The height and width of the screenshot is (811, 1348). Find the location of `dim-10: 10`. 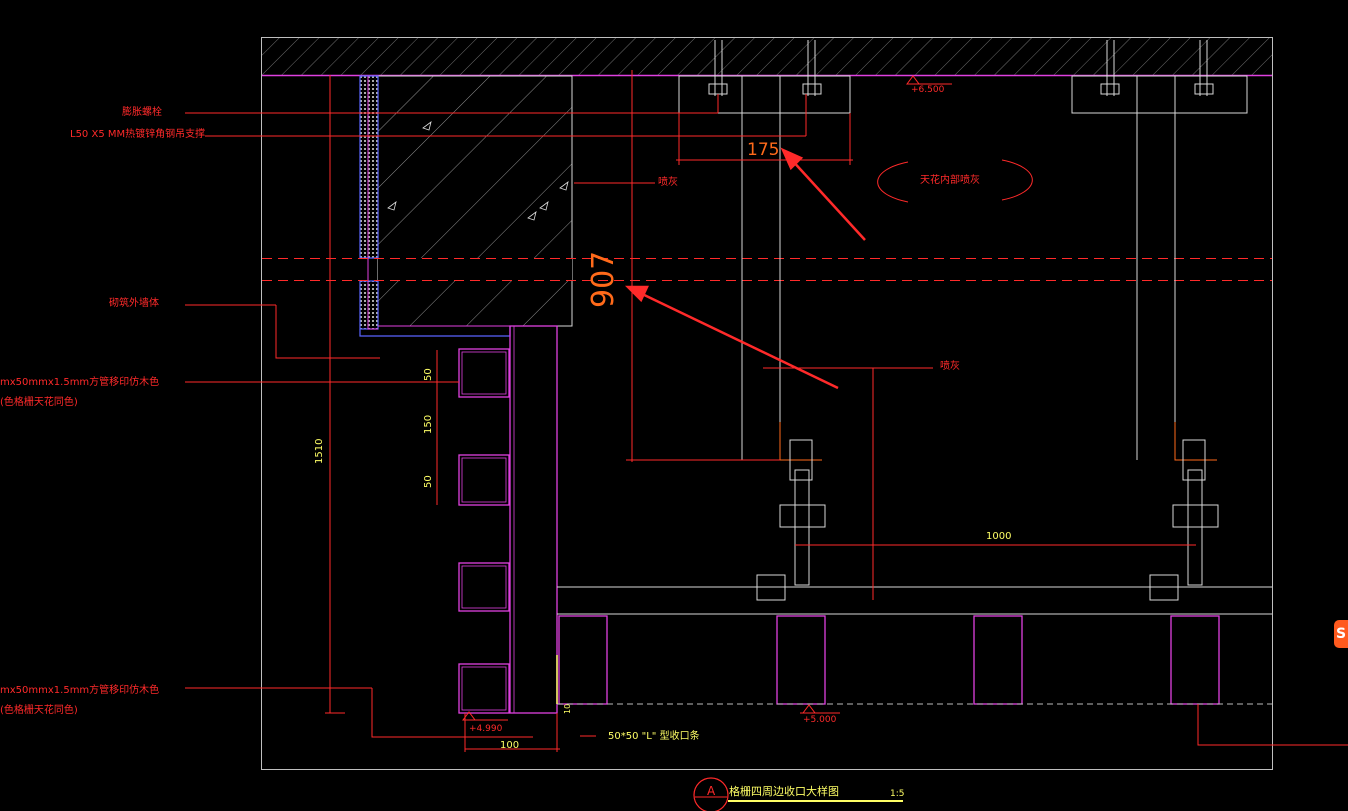

dim-10: 10 is located at coordinates (567, 708).